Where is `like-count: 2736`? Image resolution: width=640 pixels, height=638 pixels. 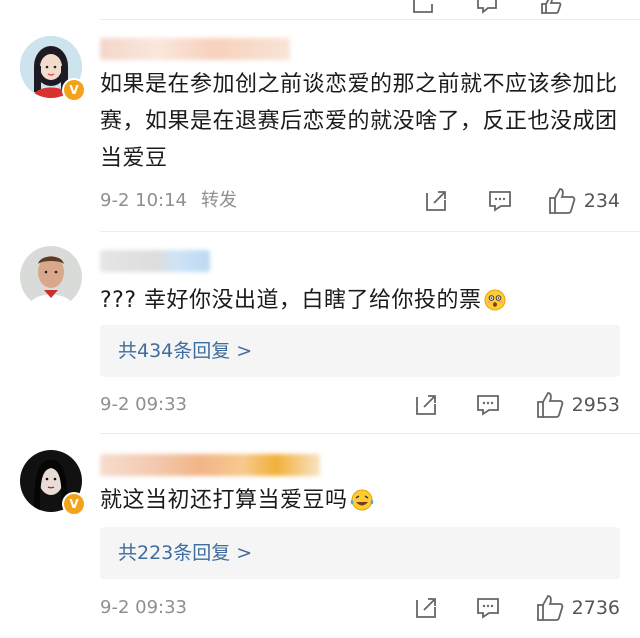 like-count: 2736 is located at coordinates (595, 608).